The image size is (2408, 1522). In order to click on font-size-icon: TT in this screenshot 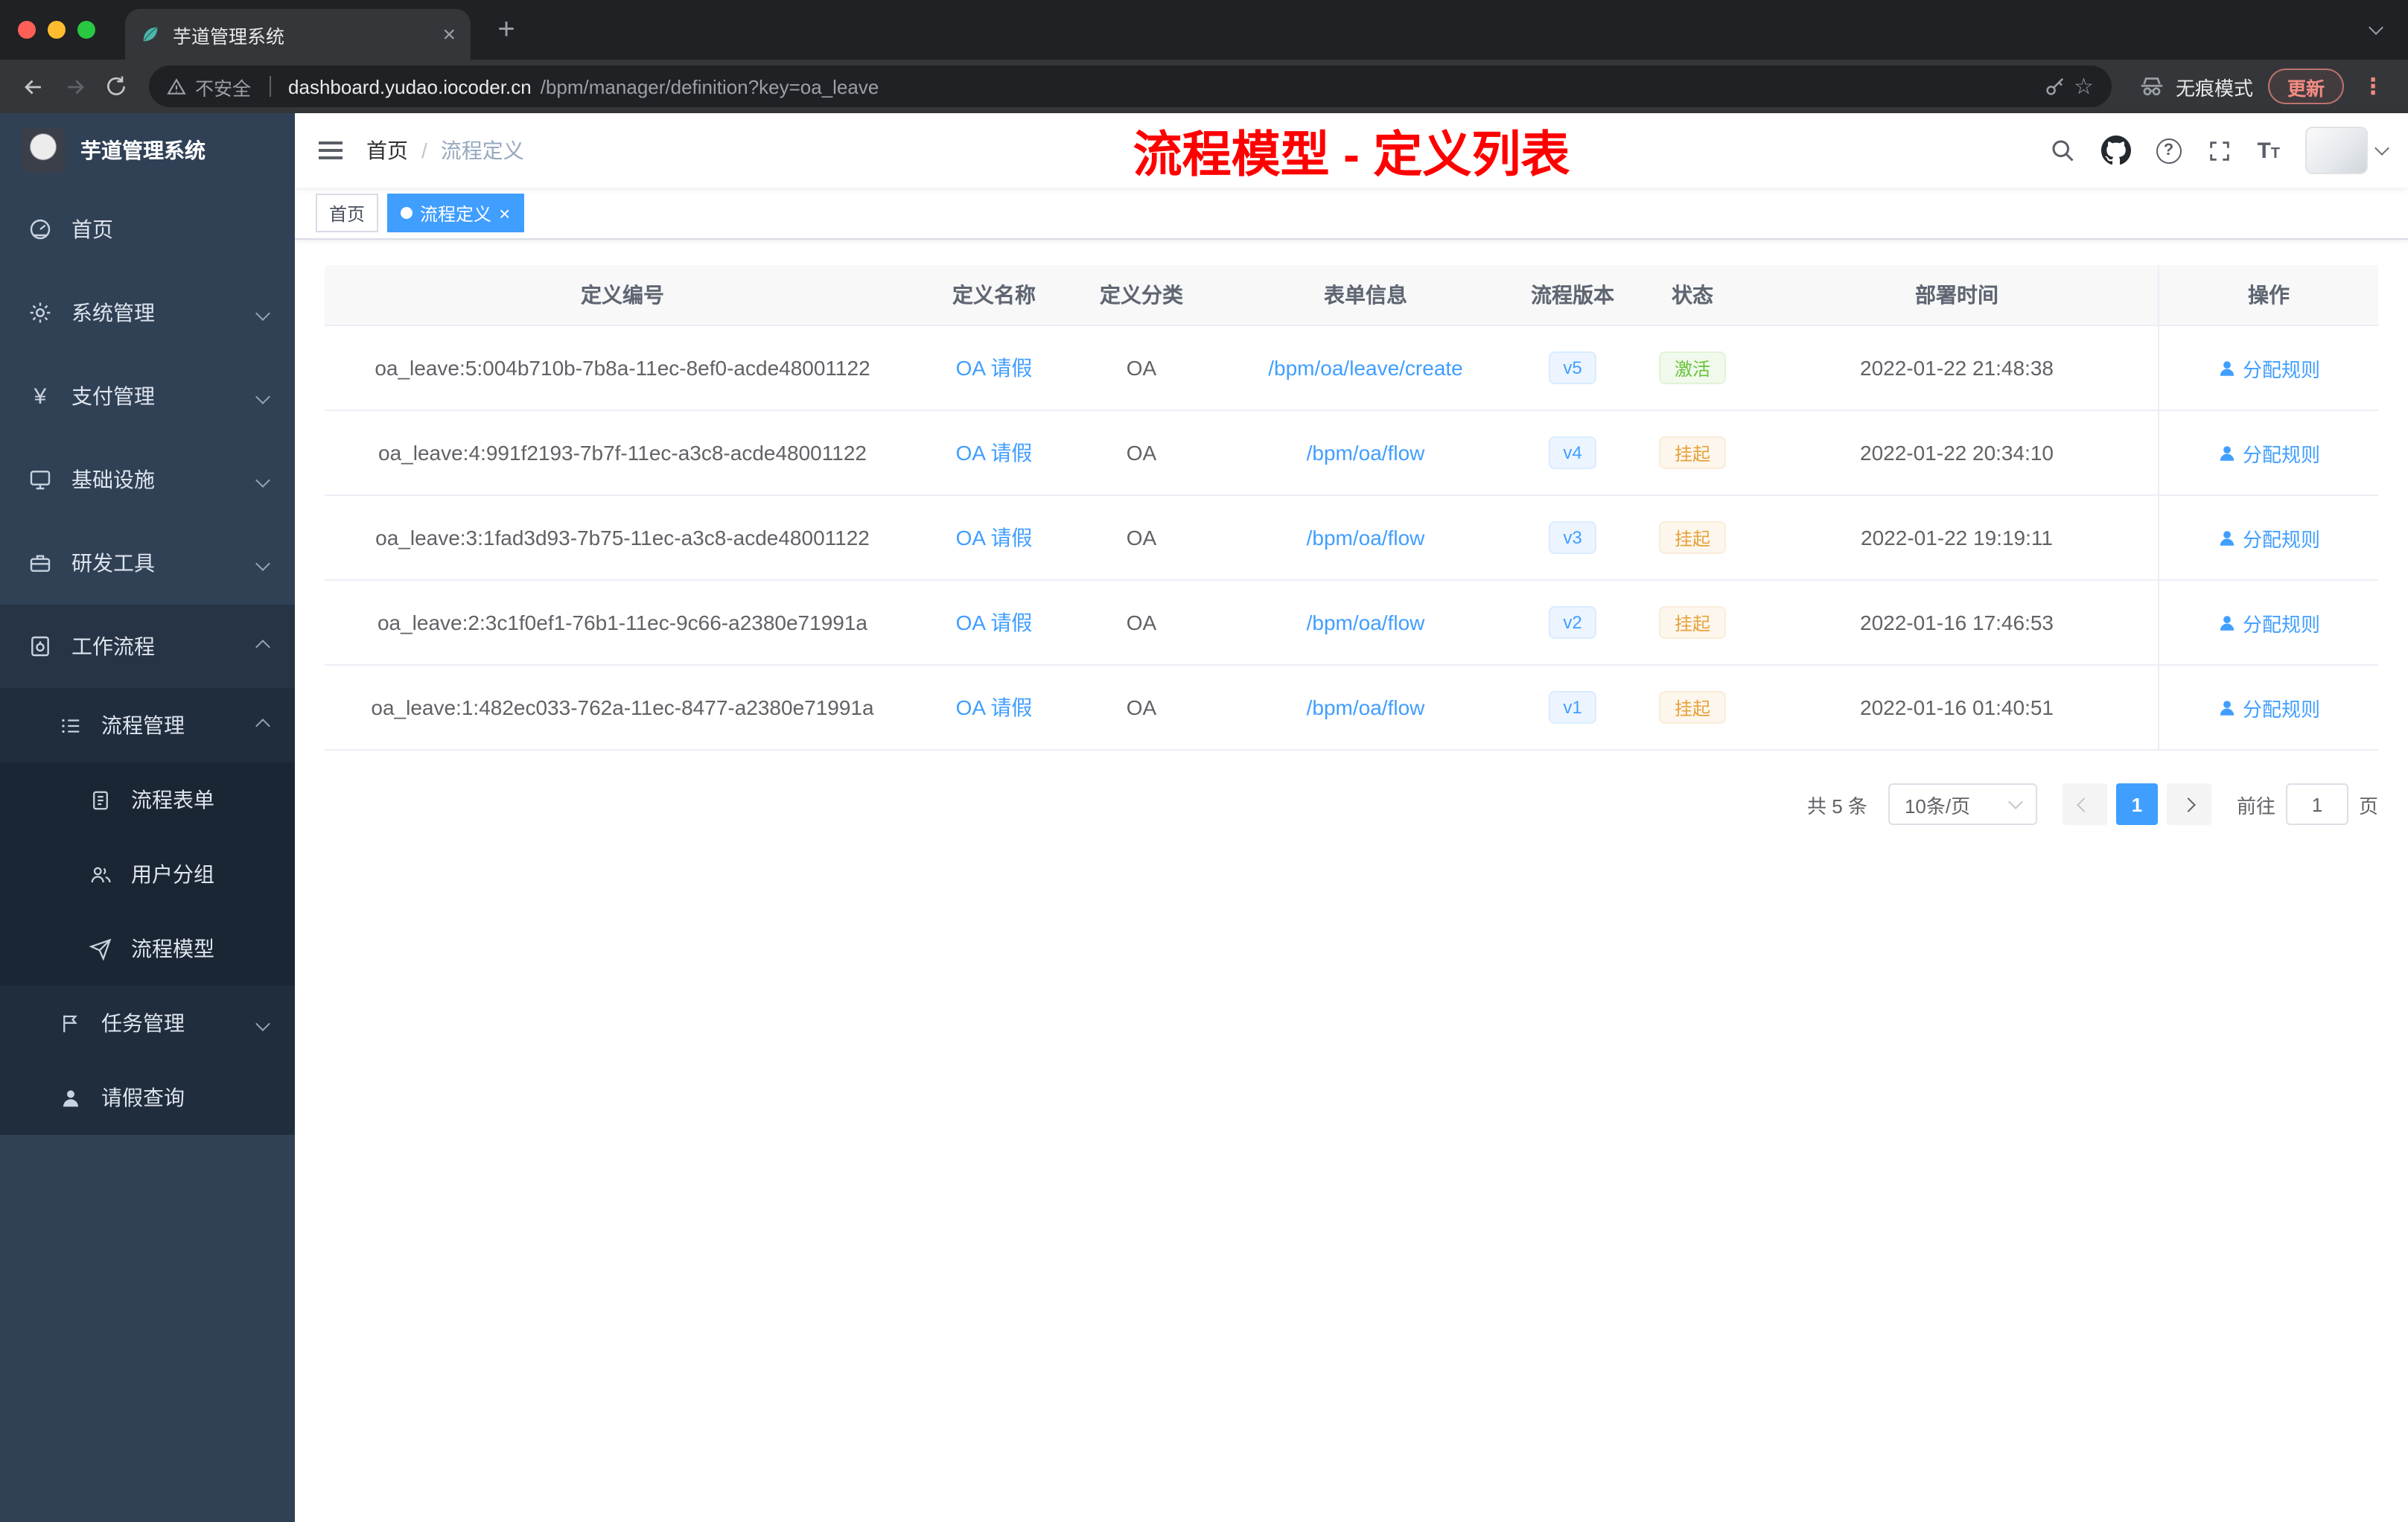, I will do `click(2268, 150)`.